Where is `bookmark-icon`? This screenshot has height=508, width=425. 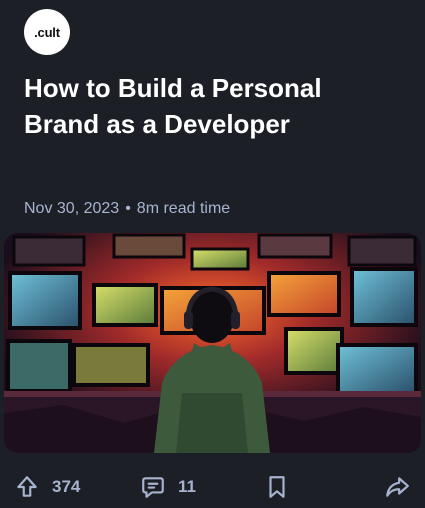 bookmark-icon is located at coordinates (277, 487).